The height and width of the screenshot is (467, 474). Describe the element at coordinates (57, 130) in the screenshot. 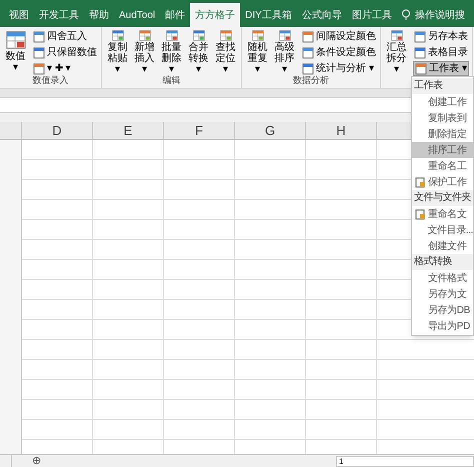

I see `column-header: D` at that location.